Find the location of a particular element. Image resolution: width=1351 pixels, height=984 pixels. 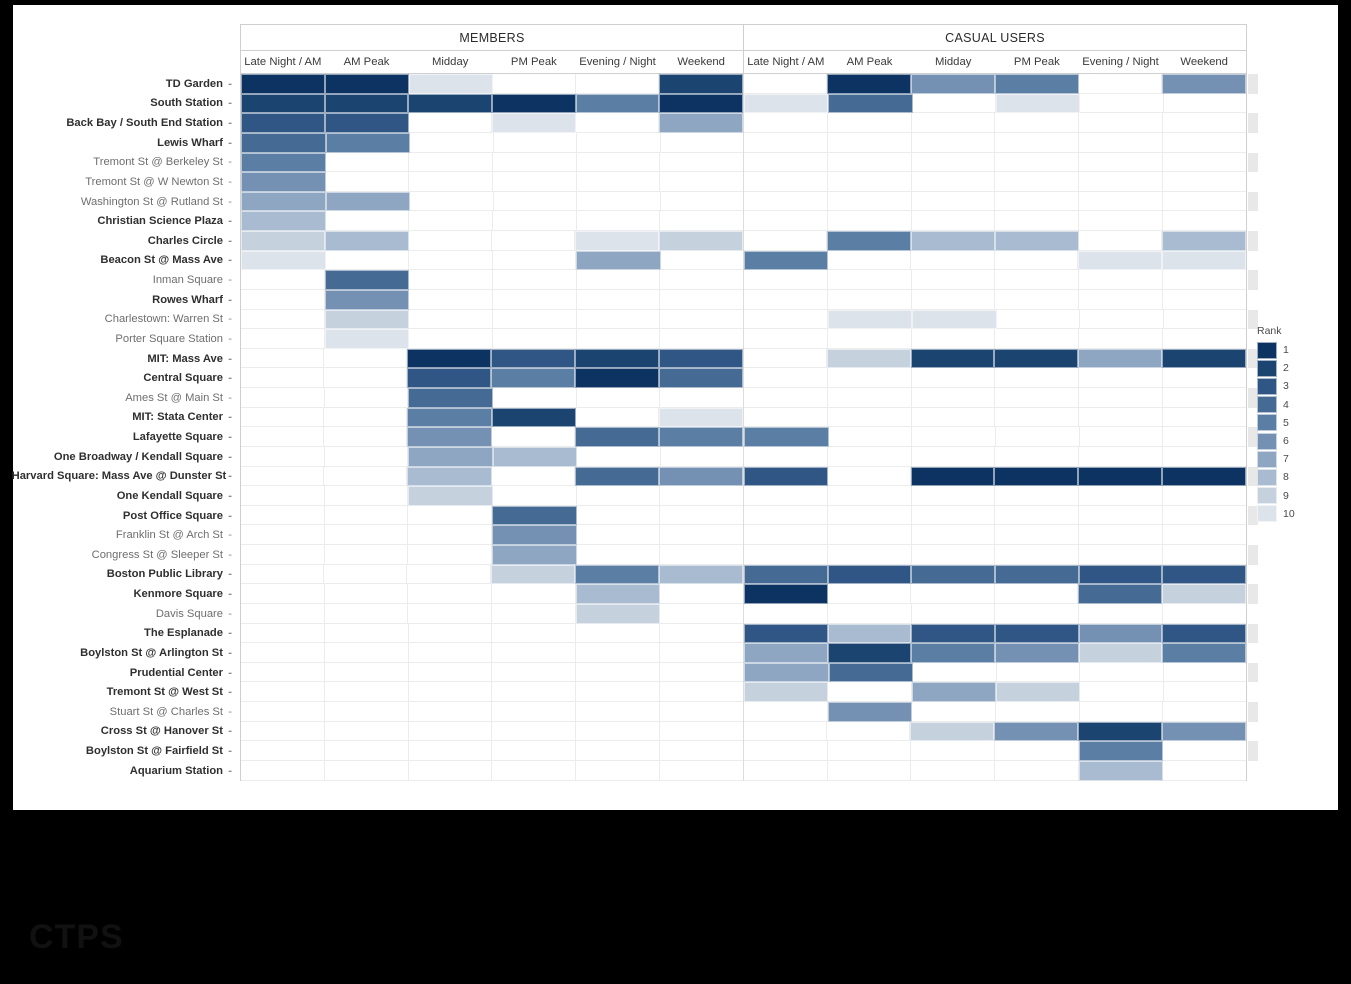

legend-item: 1 is located at coordinates (1280, 350).